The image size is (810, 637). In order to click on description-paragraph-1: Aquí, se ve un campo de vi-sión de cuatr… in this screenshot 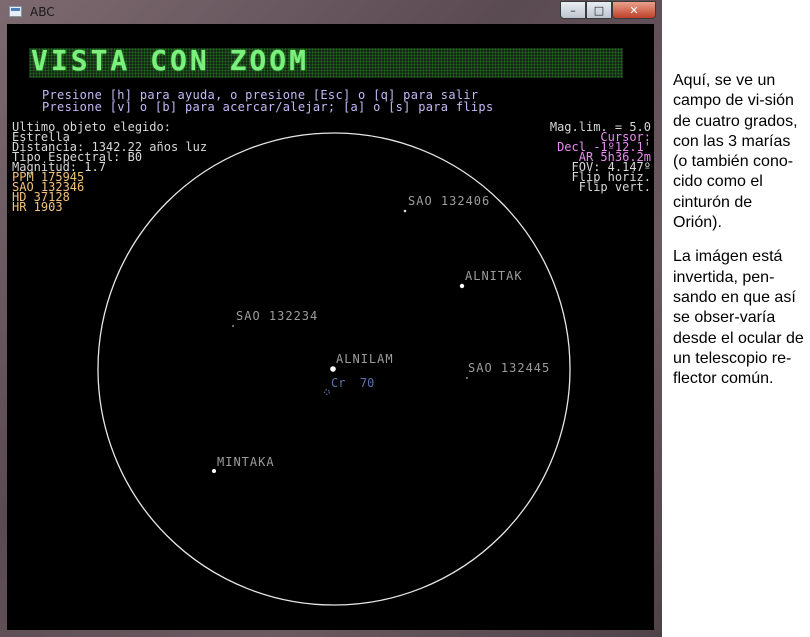, I will do `click(735, 152)`.